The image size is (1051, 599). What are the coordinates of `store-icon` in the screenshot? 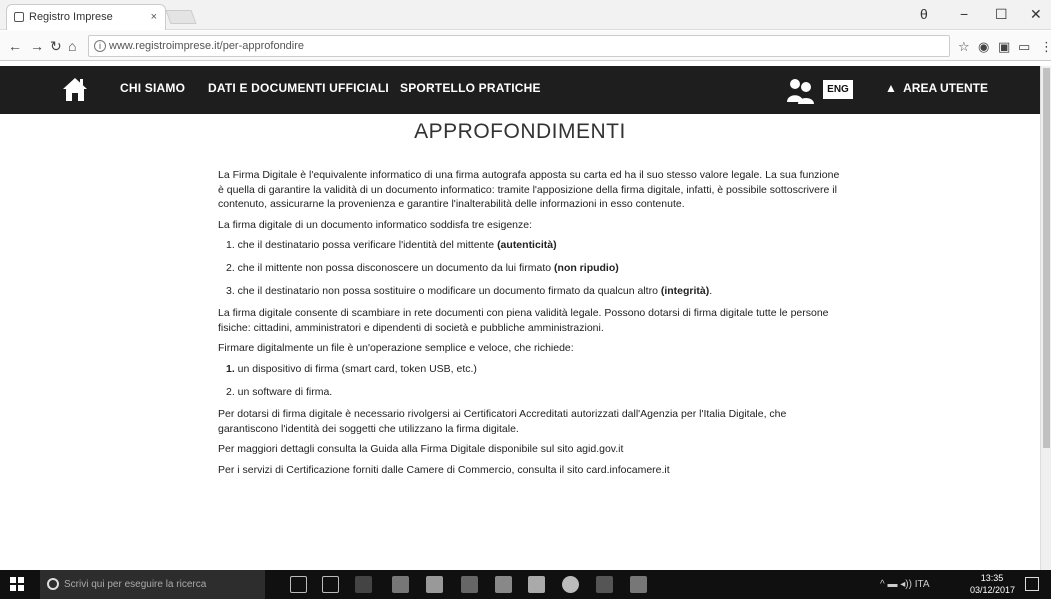 It's located at (434, 584).